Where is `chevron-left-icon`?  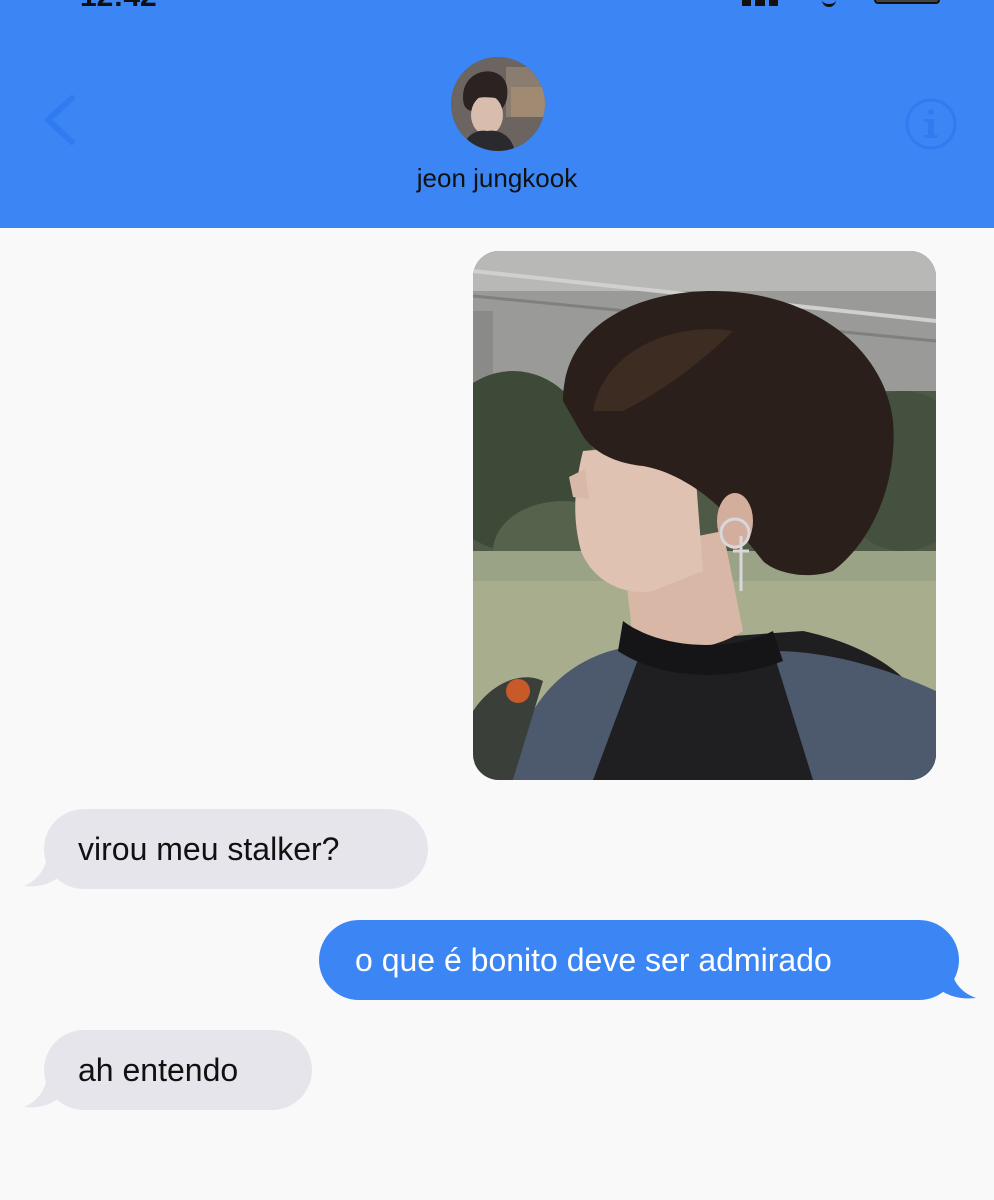 chevron-left-icon is located at coordinates (60, 120).